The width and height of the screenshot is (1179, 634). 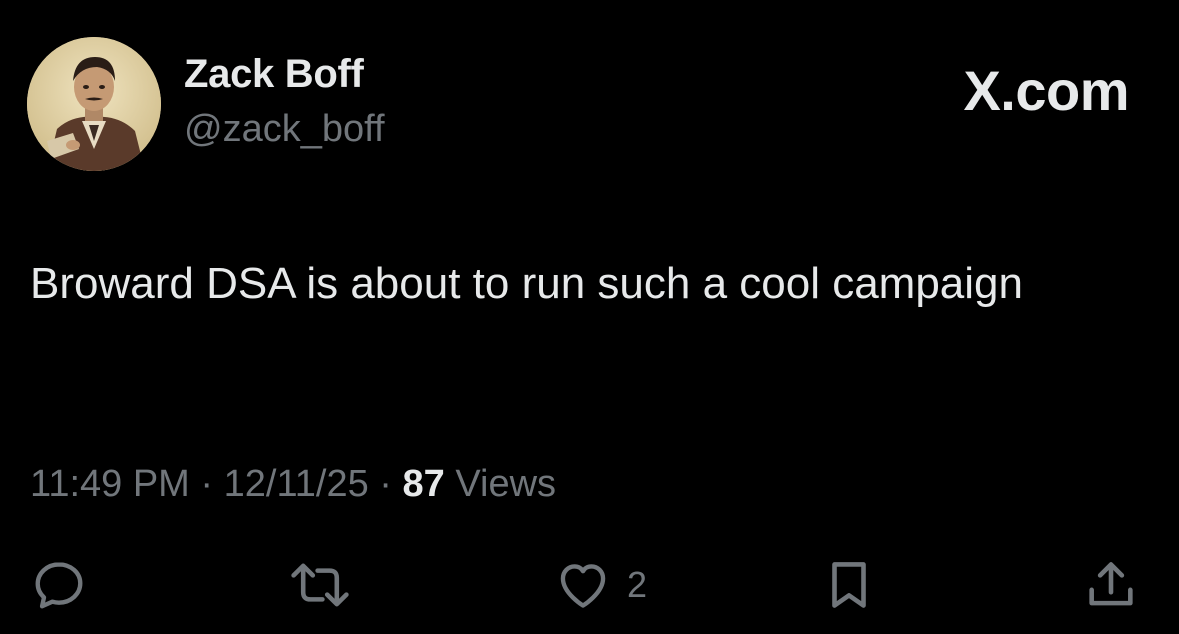 What do you see at coordinates (1046, 90) in the screenshot?
I see `brand-watermark: X.com` at bounding box center [1046, 90].